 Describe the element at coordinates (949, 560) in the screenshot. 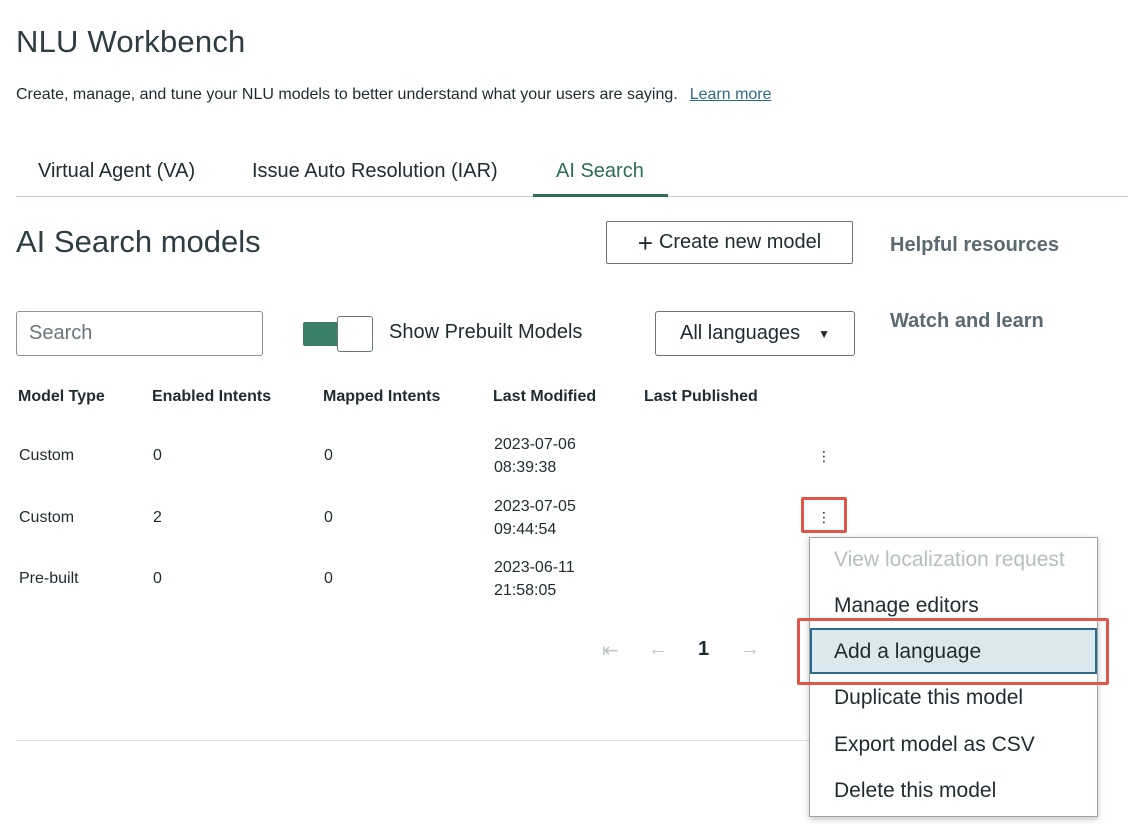

I see `menu-item-view-localization-request: View localization request` at that location.